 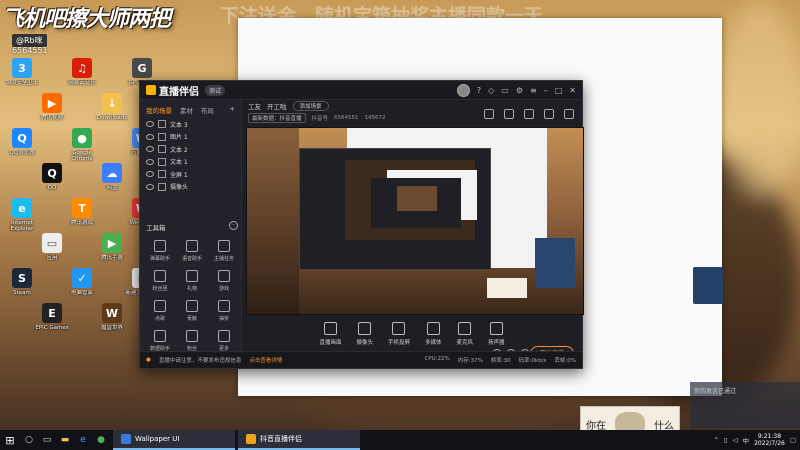 I want to click on taskbar-app-label: Wallpaper UI, so click(x=157, y=439).